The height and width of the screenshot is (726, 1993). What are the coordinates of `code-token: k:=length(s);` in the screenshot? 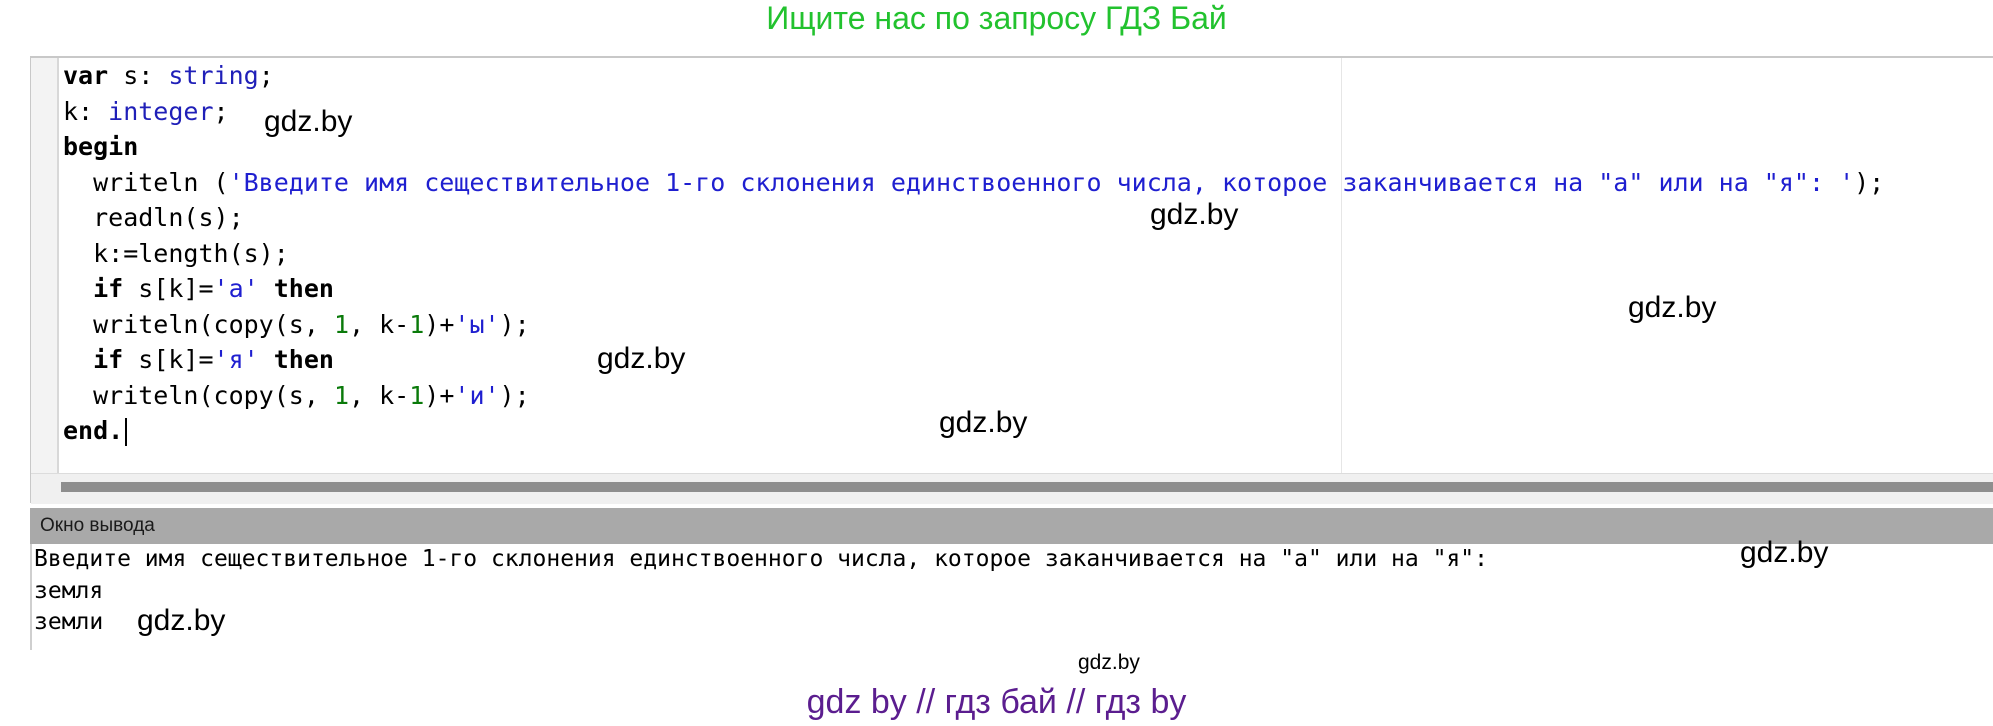 It's located at (176, 253).